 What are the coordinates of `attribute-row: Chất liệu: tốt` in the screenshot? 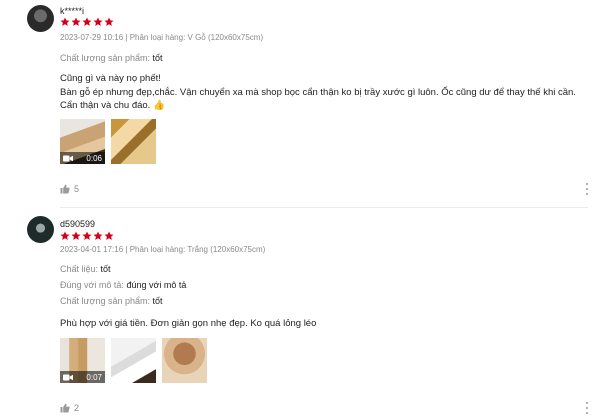 It's located at (85, 269).